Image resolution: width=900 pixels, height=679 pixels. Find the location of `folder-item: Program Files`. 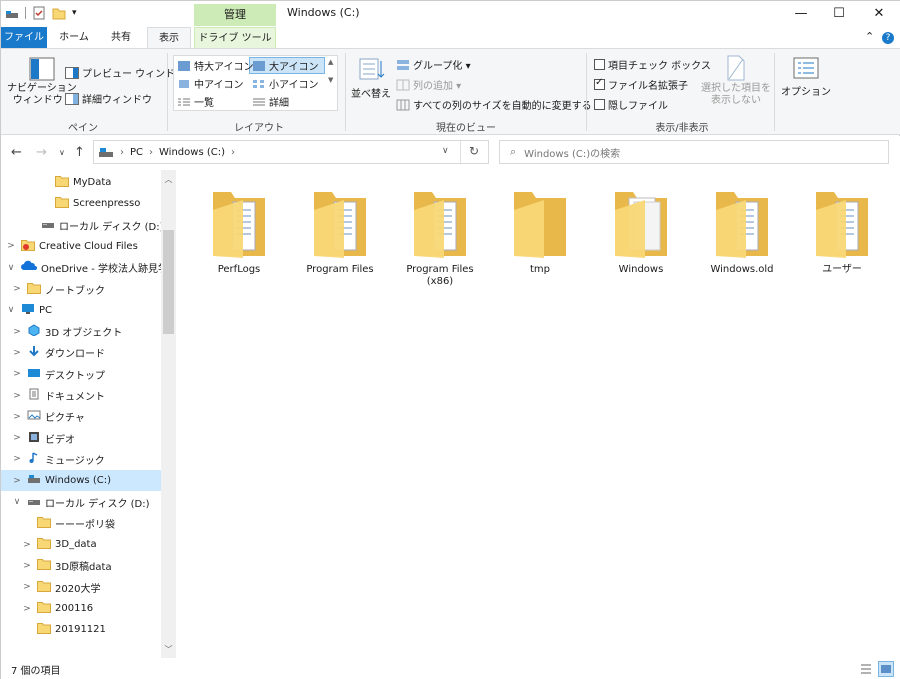

folder-item: Program Files is located at coordinates (340, 232).